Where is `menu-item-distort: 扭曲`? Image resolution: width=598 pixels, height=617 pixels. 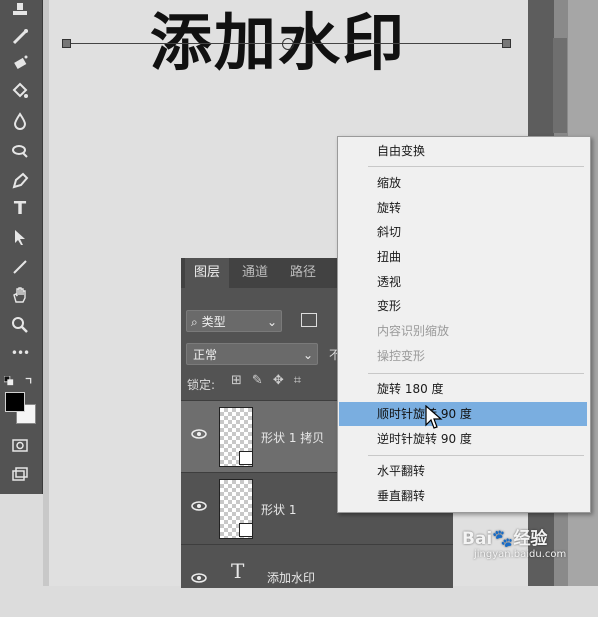
menu-item-distort: 扭曲 is located at coordinates (463, 257).